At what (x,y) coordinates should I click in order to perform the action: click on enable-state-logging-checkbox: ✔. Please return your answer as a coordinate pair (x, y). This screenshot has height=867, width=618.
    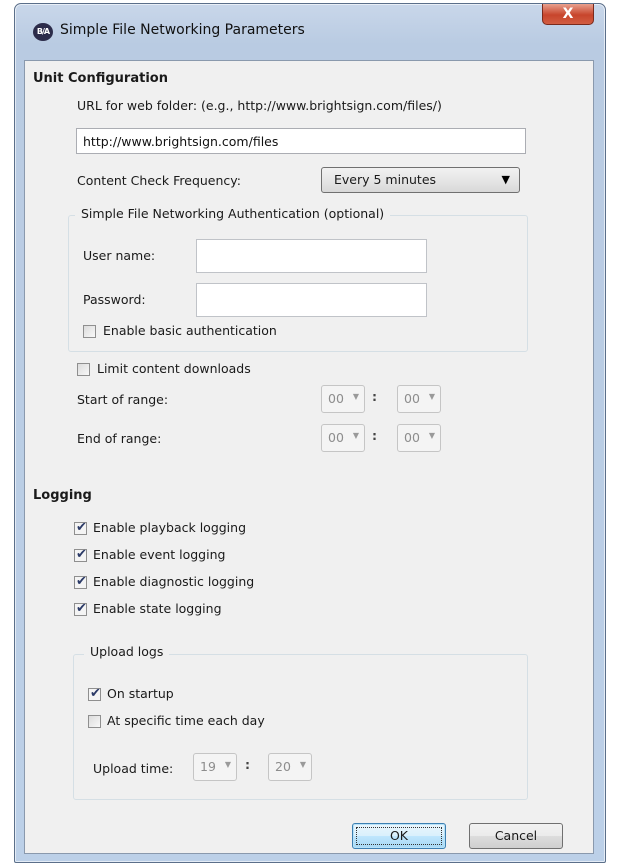
    Looking at the image, I should click on (80, 608).